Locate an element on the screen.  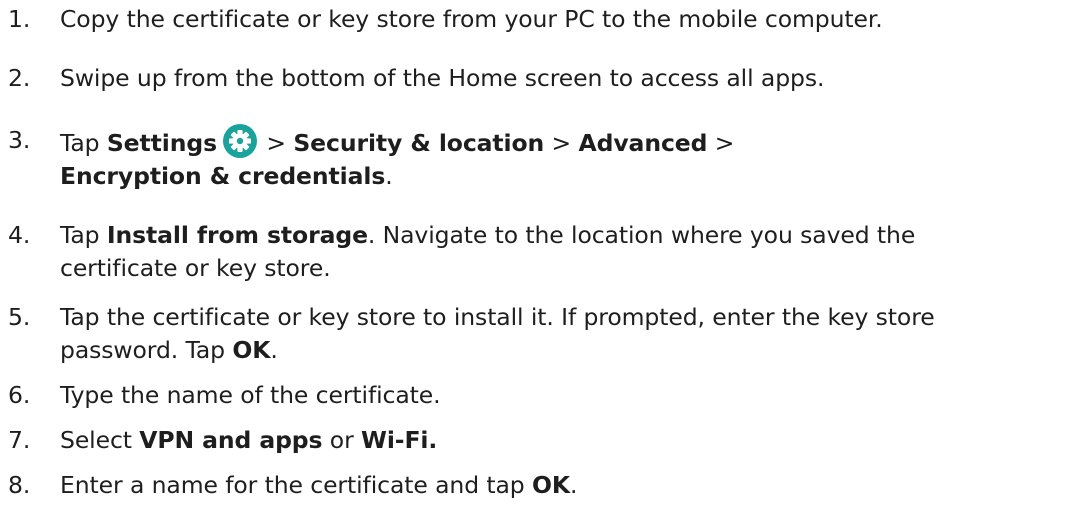
step-number: 8. is located at coordinates (19, 485).